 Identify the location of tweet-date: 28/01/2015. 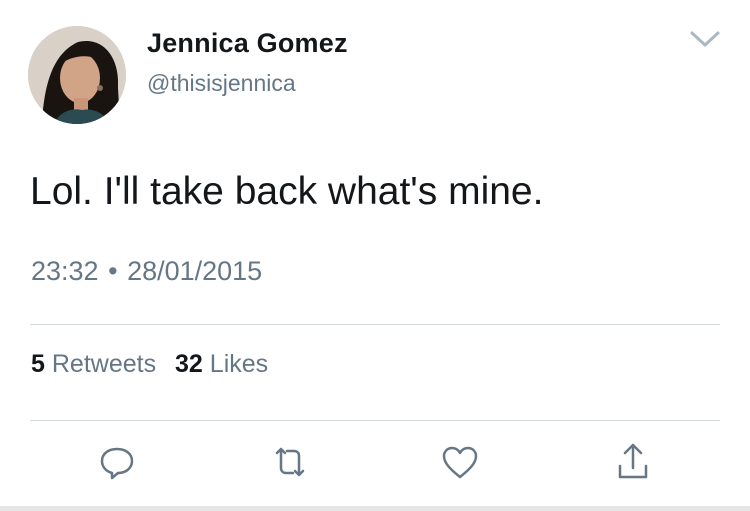
(195, 271).